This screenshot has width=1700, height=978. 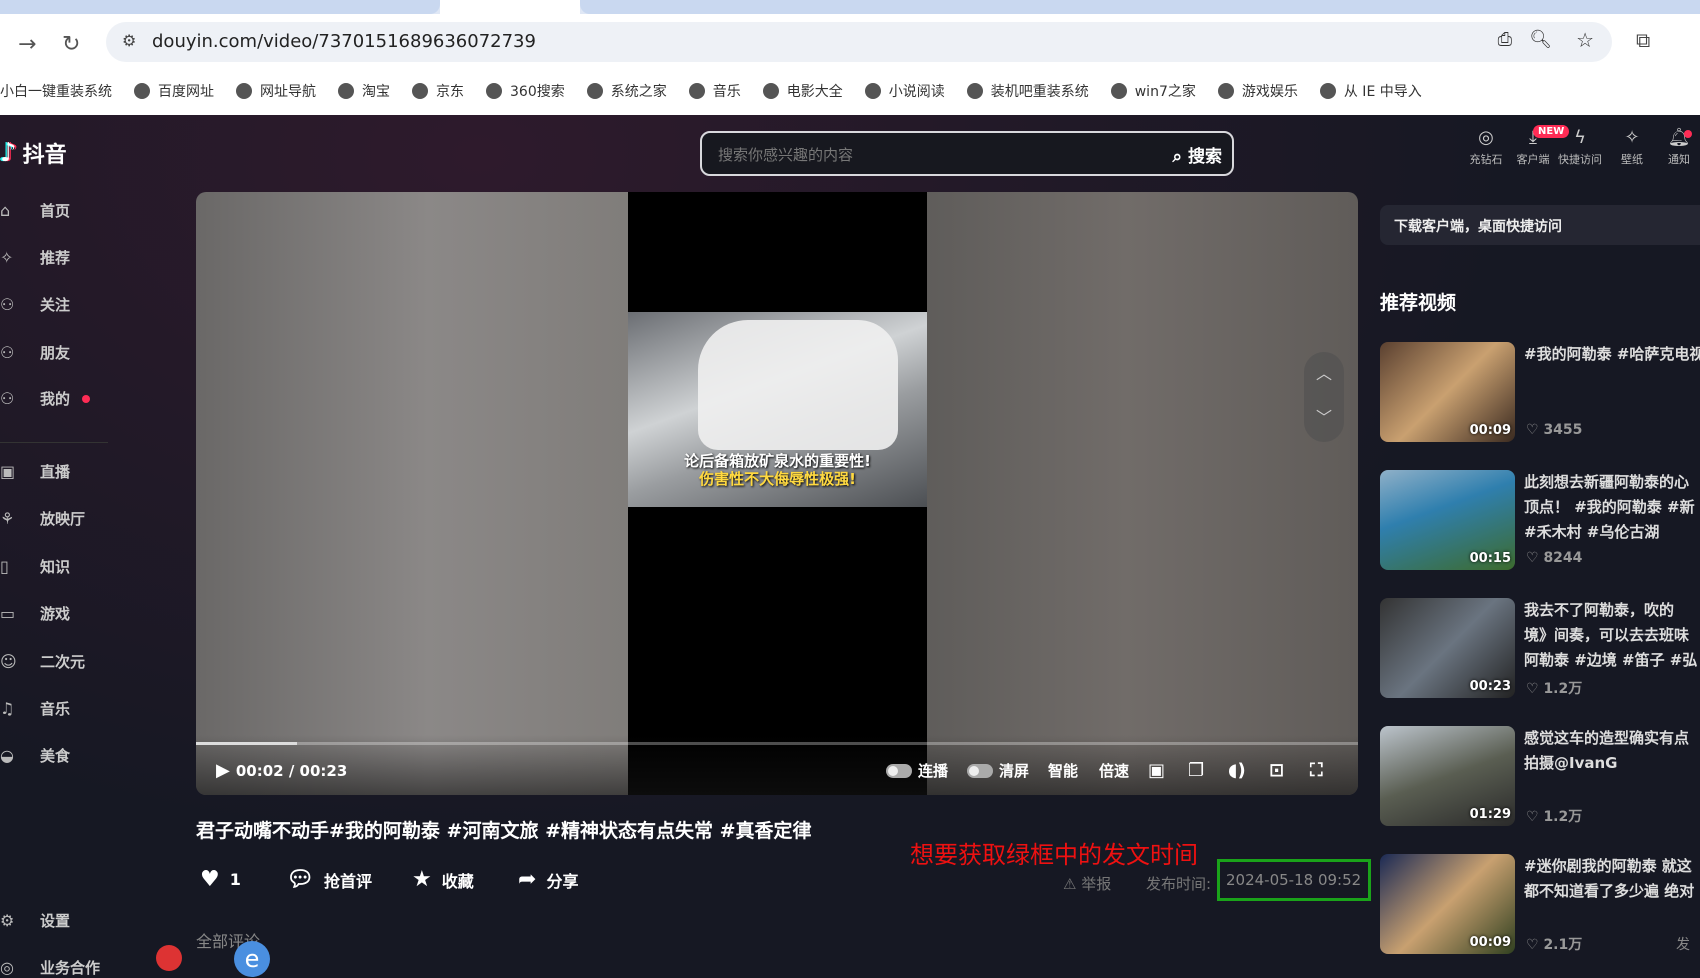 What do you see at coordinates (35, 613) in the screenshot?
I see `sidebar-item: ▭ 游戏` at bounding box center [35, 613].